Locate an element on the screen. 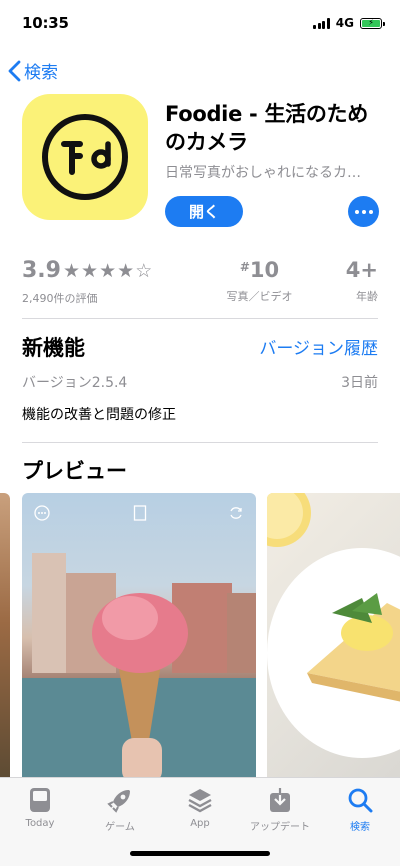 This screenshot has width=400, height=866. release-notes: 機能の改善と問題の修正 is located at coordinates (99, 415).